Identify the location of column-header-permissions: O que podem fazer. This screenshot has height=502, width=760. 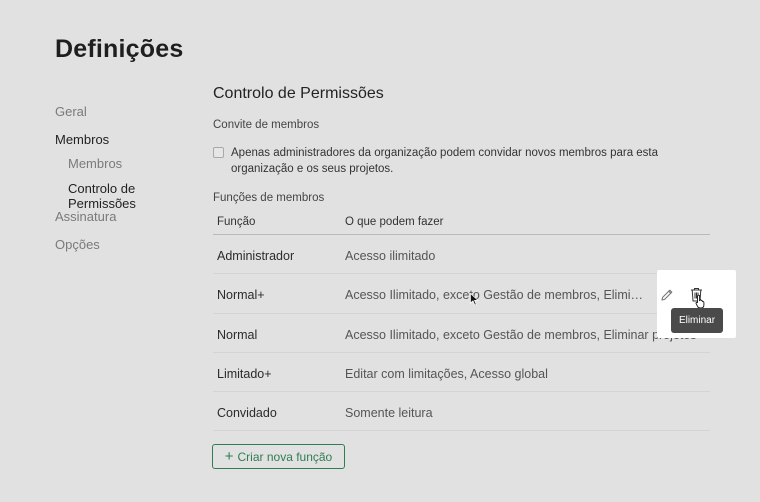
(394, 222).